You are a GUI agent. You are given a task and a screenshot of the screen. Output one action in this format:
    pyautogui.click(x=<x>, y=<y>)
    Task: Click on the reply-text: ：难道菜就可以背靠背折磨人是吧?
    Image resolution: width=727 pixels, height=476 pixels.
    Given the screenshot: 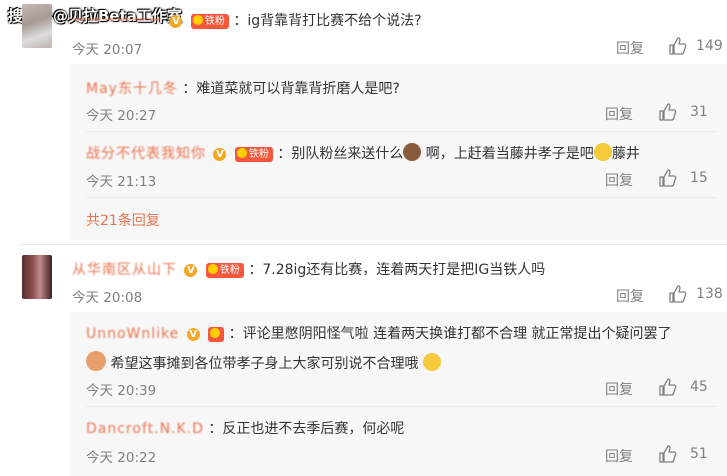 What is the action you would take?
    pyautogui.click(x=291, y=89)
    